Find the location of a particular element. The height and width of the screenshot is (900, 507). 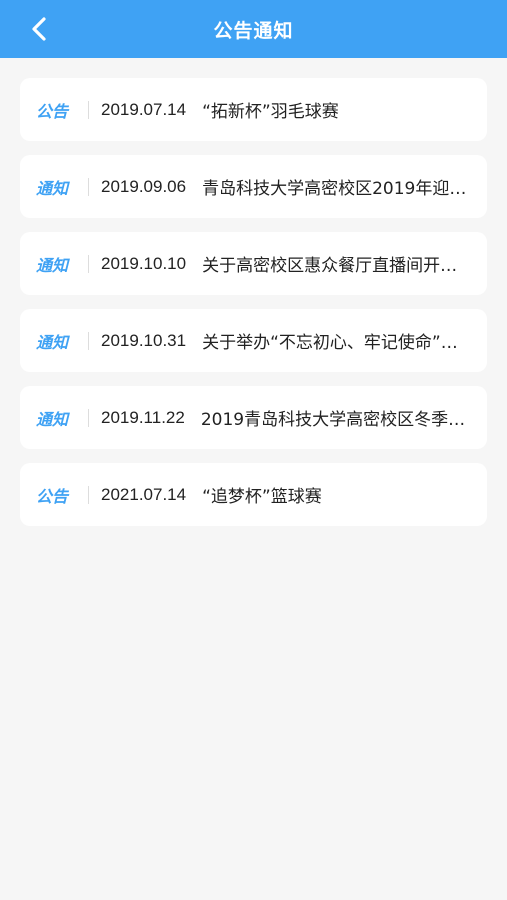

notice-item: 公告 2019.07.14 “拓新杯”羽毛球赛 is located at coordinates (253, 109).